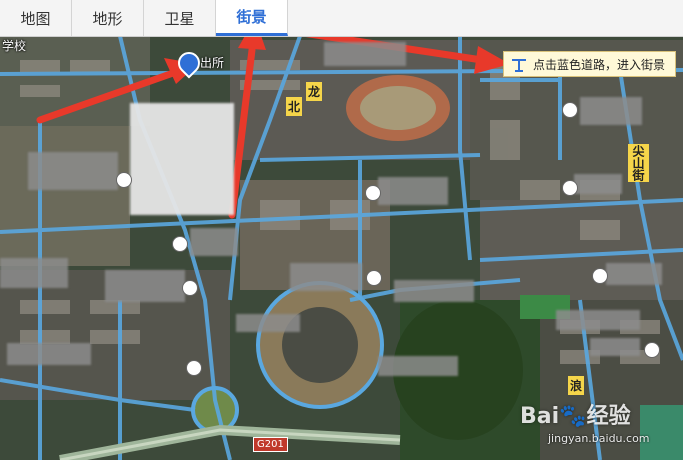 The image size is (683, 460). I want to click on tab-map: 地图, so click(36, 18).